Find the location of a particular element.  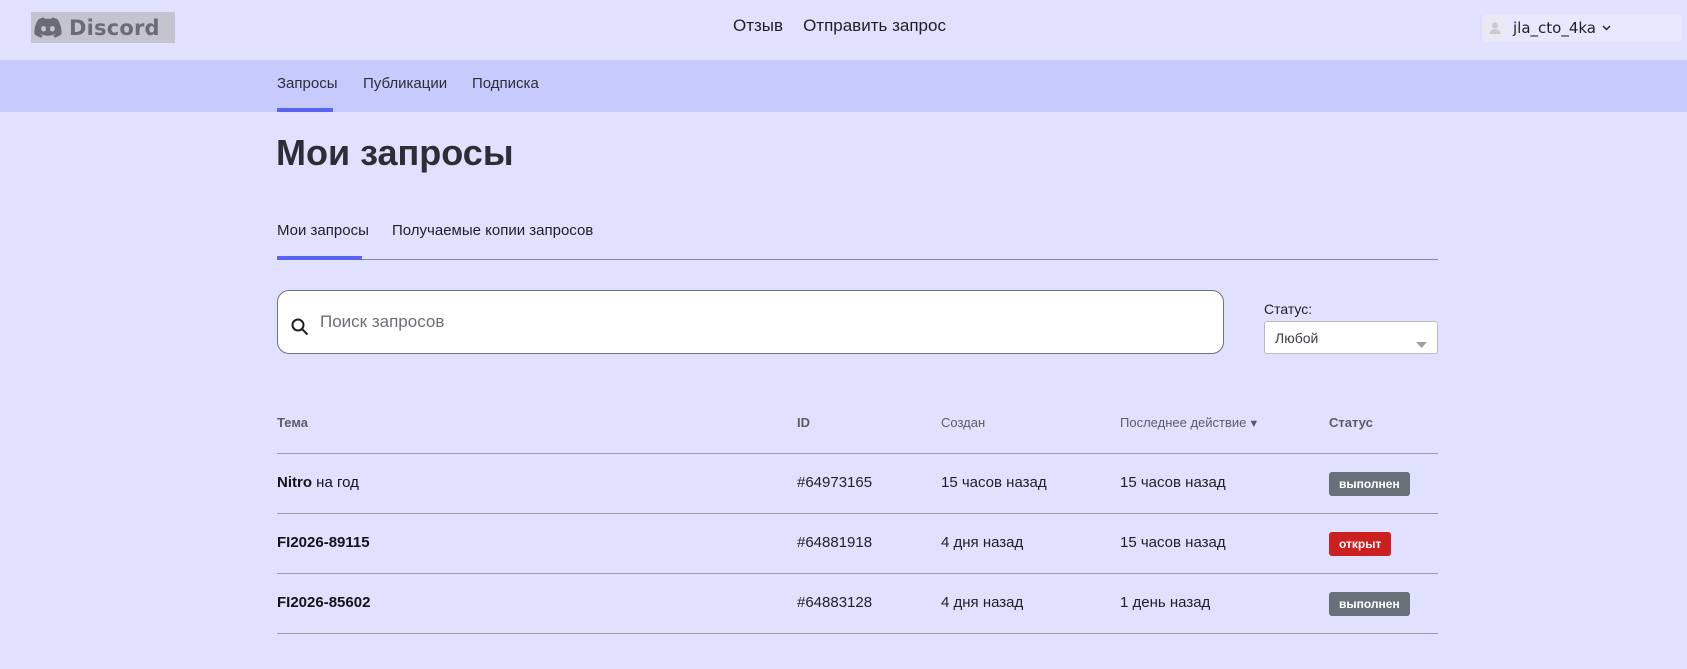

column-header-last-action: Последнее действие ▼ is located at coordinates (1189, 422).